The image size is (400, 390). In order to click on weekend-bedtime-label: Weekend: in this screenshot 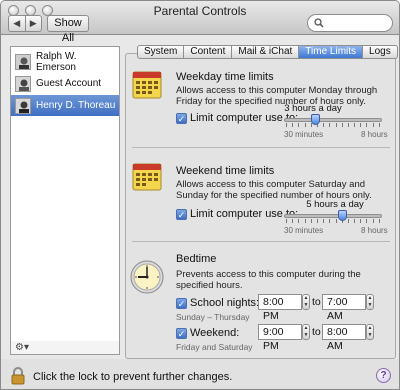, I will do `click(215, 333)`.